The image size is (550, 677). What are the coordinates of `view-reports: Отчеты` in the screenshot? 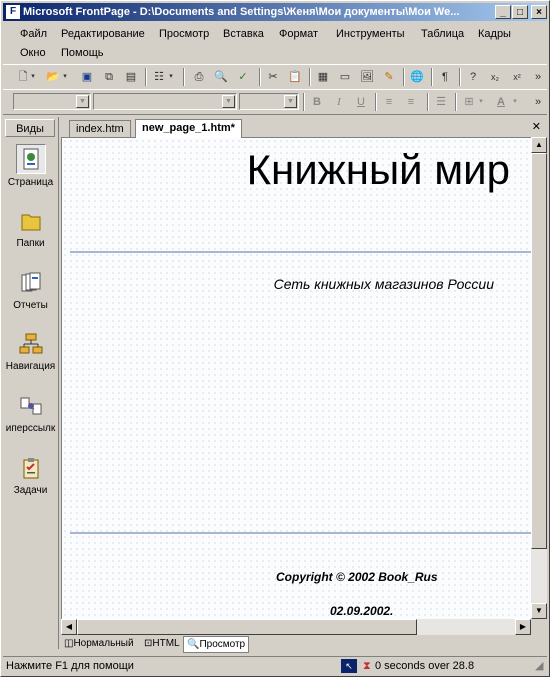 It's located at (30, 290).